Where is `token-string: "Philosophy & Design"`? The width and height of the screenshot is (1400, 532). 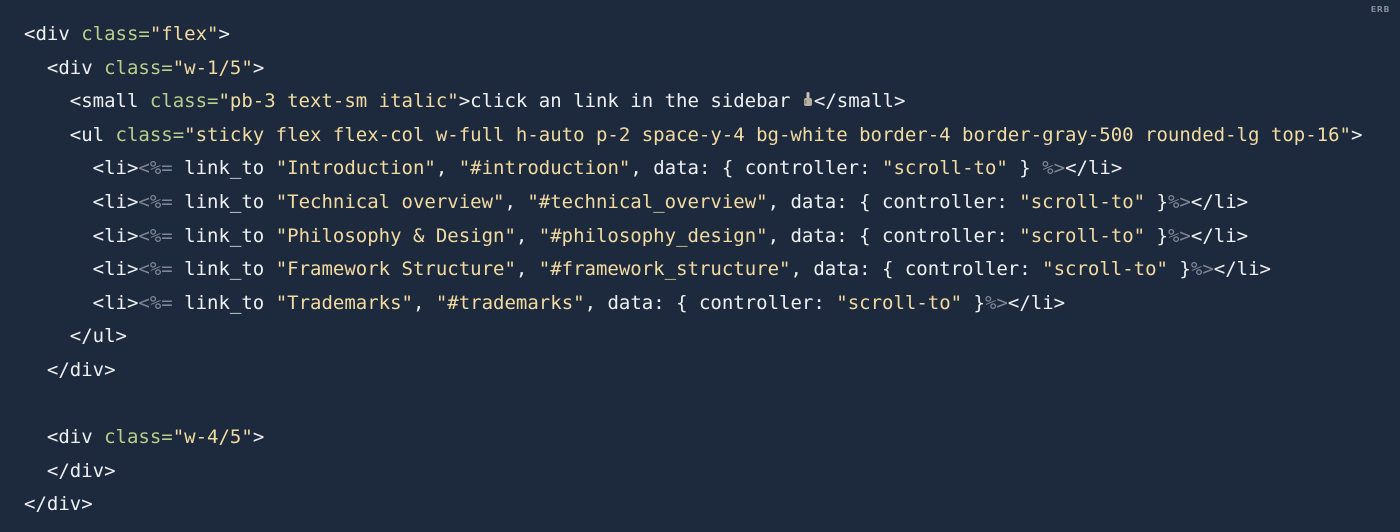
token-string: "Philosophy & Design" is located at coordinates (395, 235).